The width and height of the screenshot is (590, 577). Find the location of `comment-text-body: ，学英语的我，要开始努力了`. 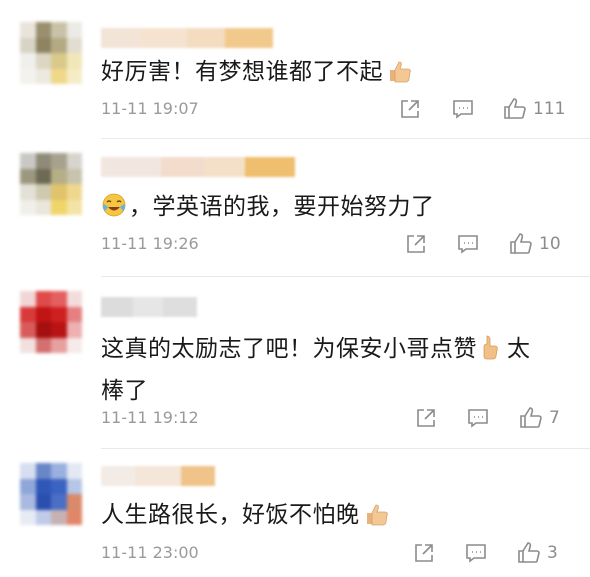

comment-text-body: ，学英语的我，要开始努力了 is located at coordinates (282, 207).